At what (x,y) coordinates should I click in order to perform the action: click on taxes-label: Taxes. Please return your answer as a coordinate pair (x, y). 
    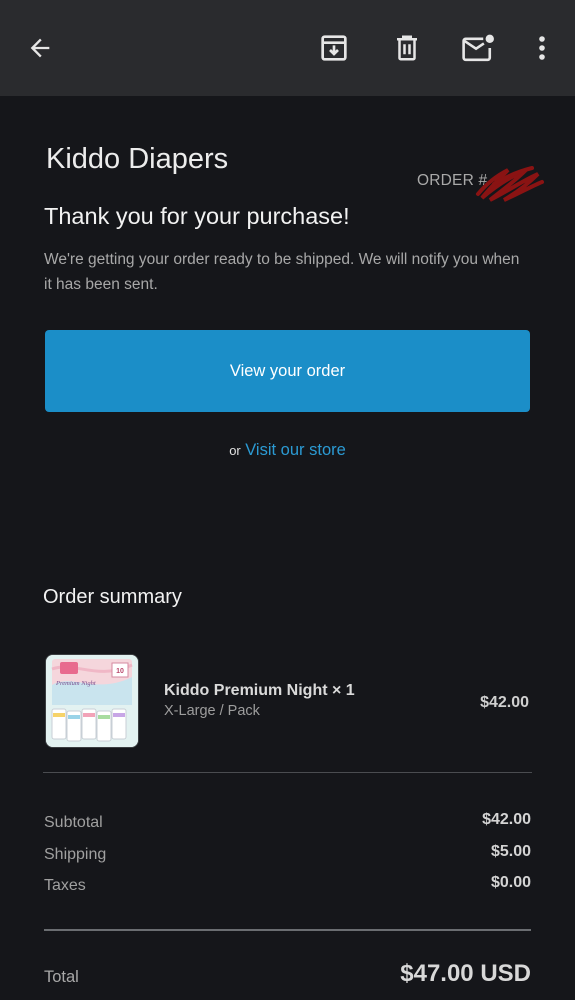
    Looking at the image, I should click on (65, 885).